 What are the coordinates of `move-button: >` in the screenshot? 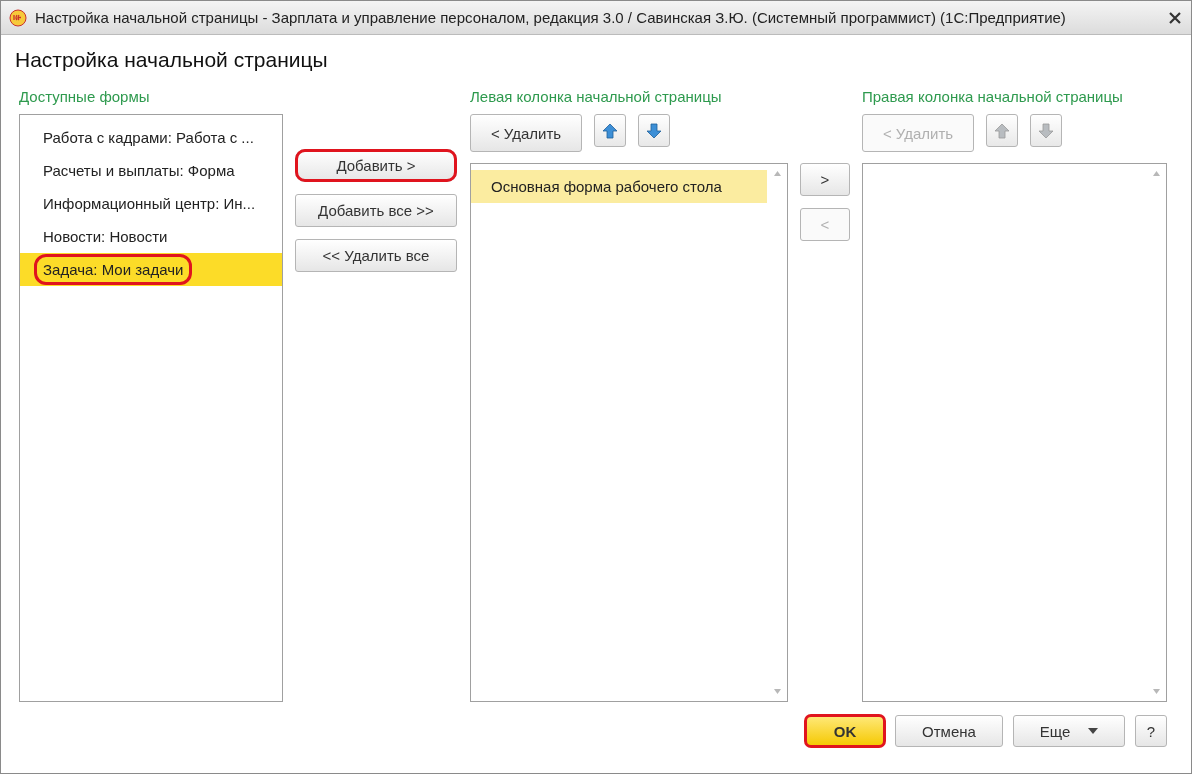 It's located at (825, 179).